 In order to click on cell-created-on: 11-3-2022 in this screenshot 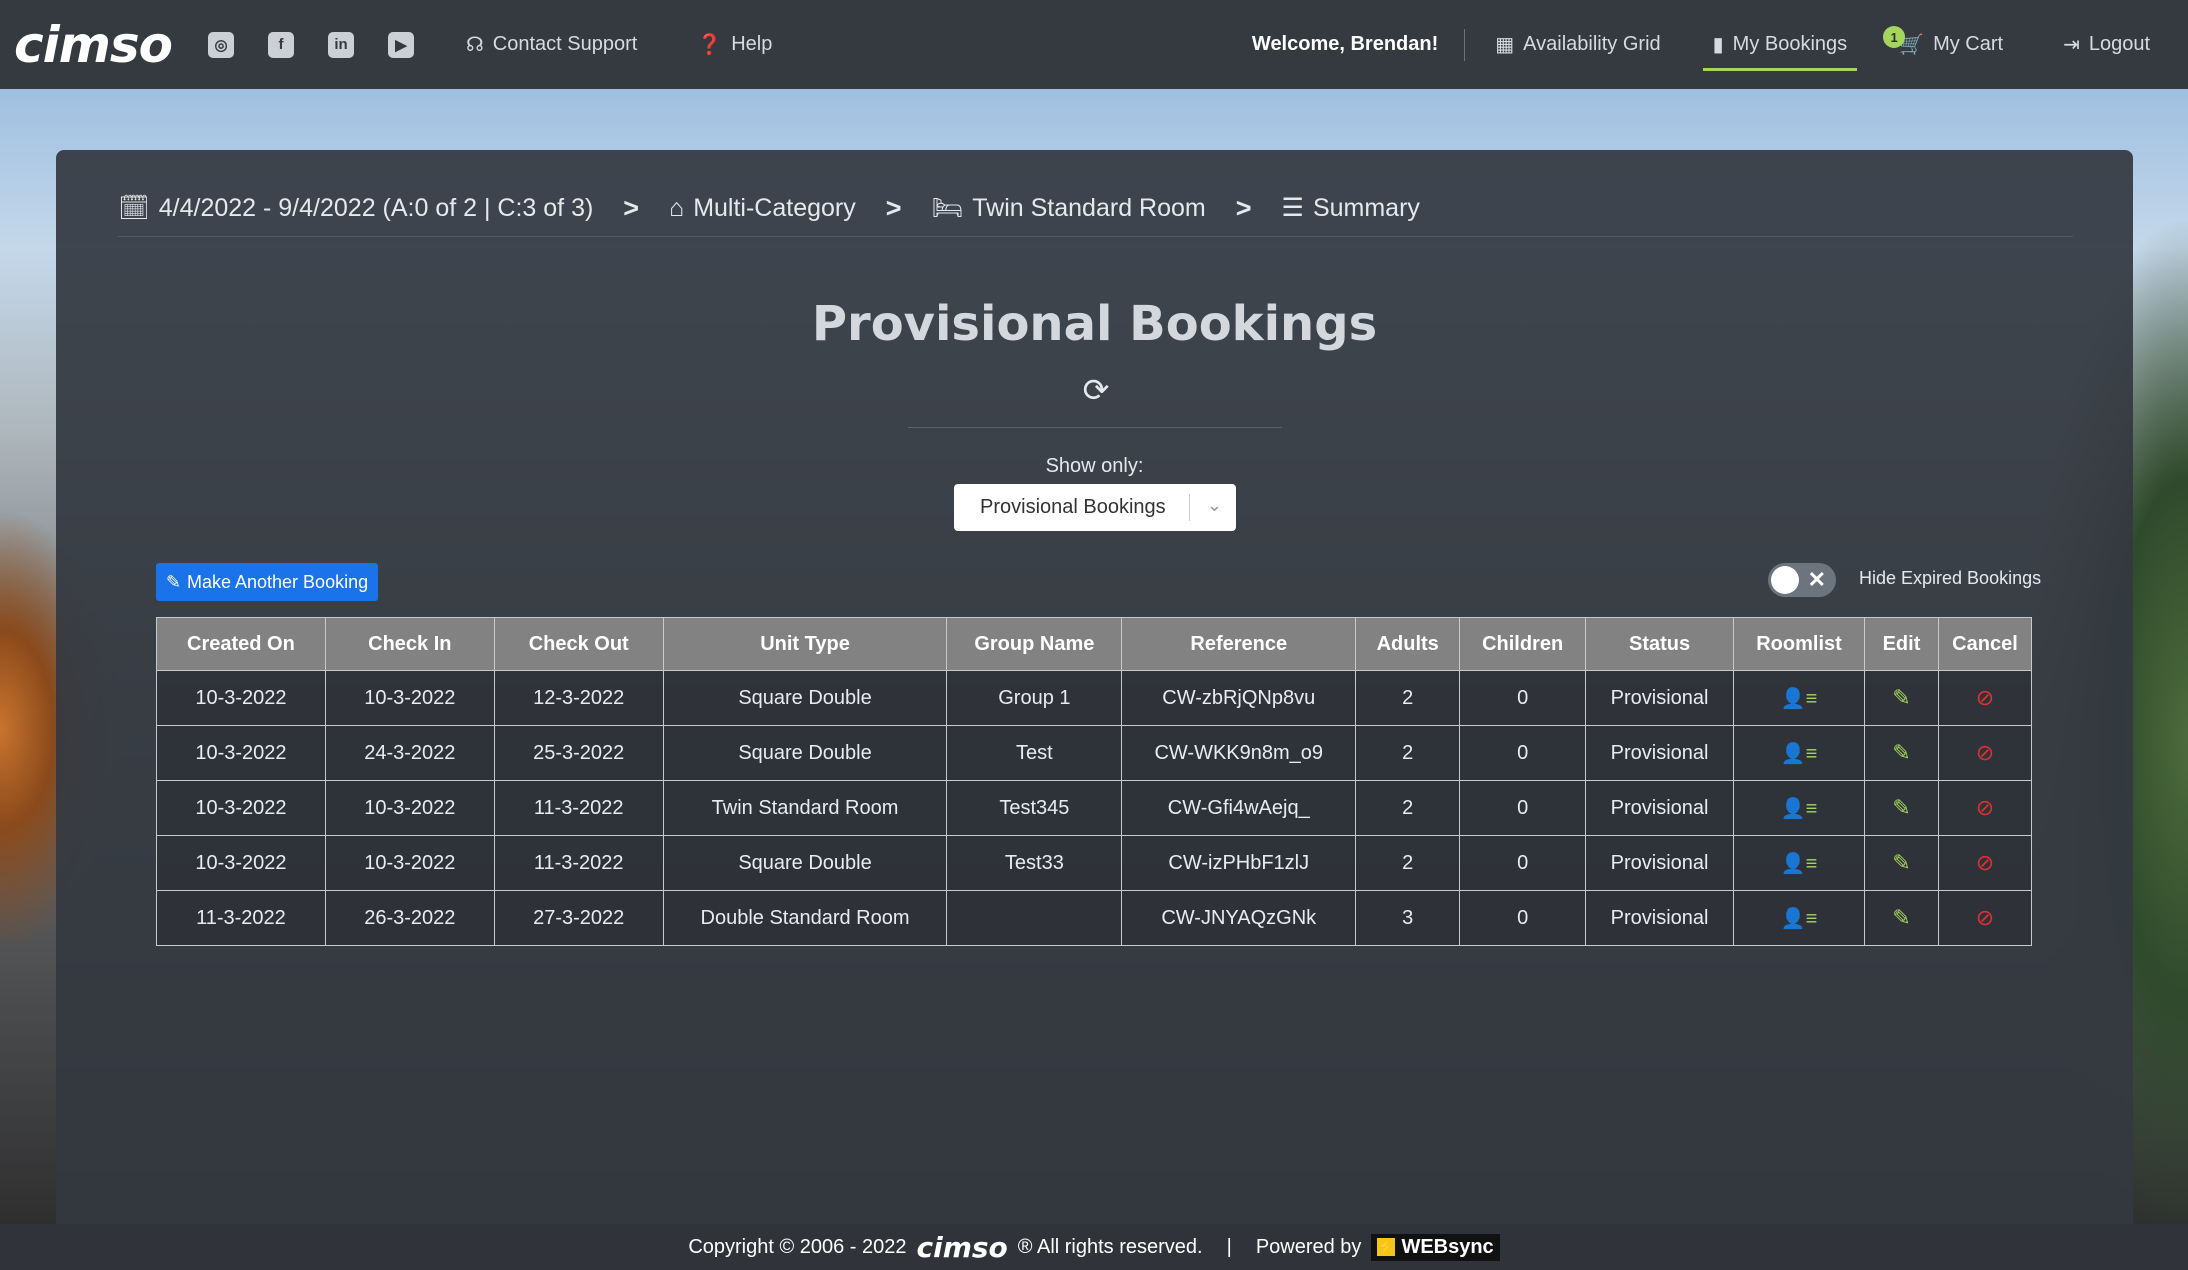, I will do `click(241, 918)`.